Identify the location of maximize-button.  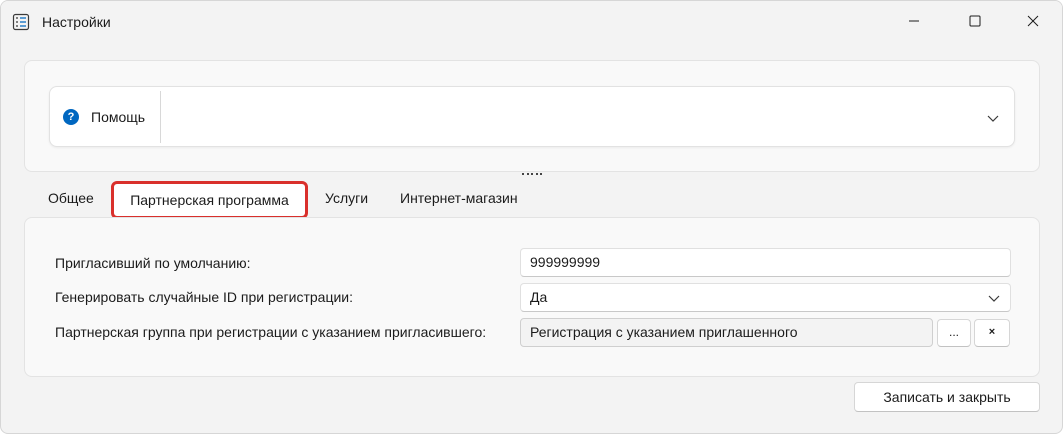
(975, 21).